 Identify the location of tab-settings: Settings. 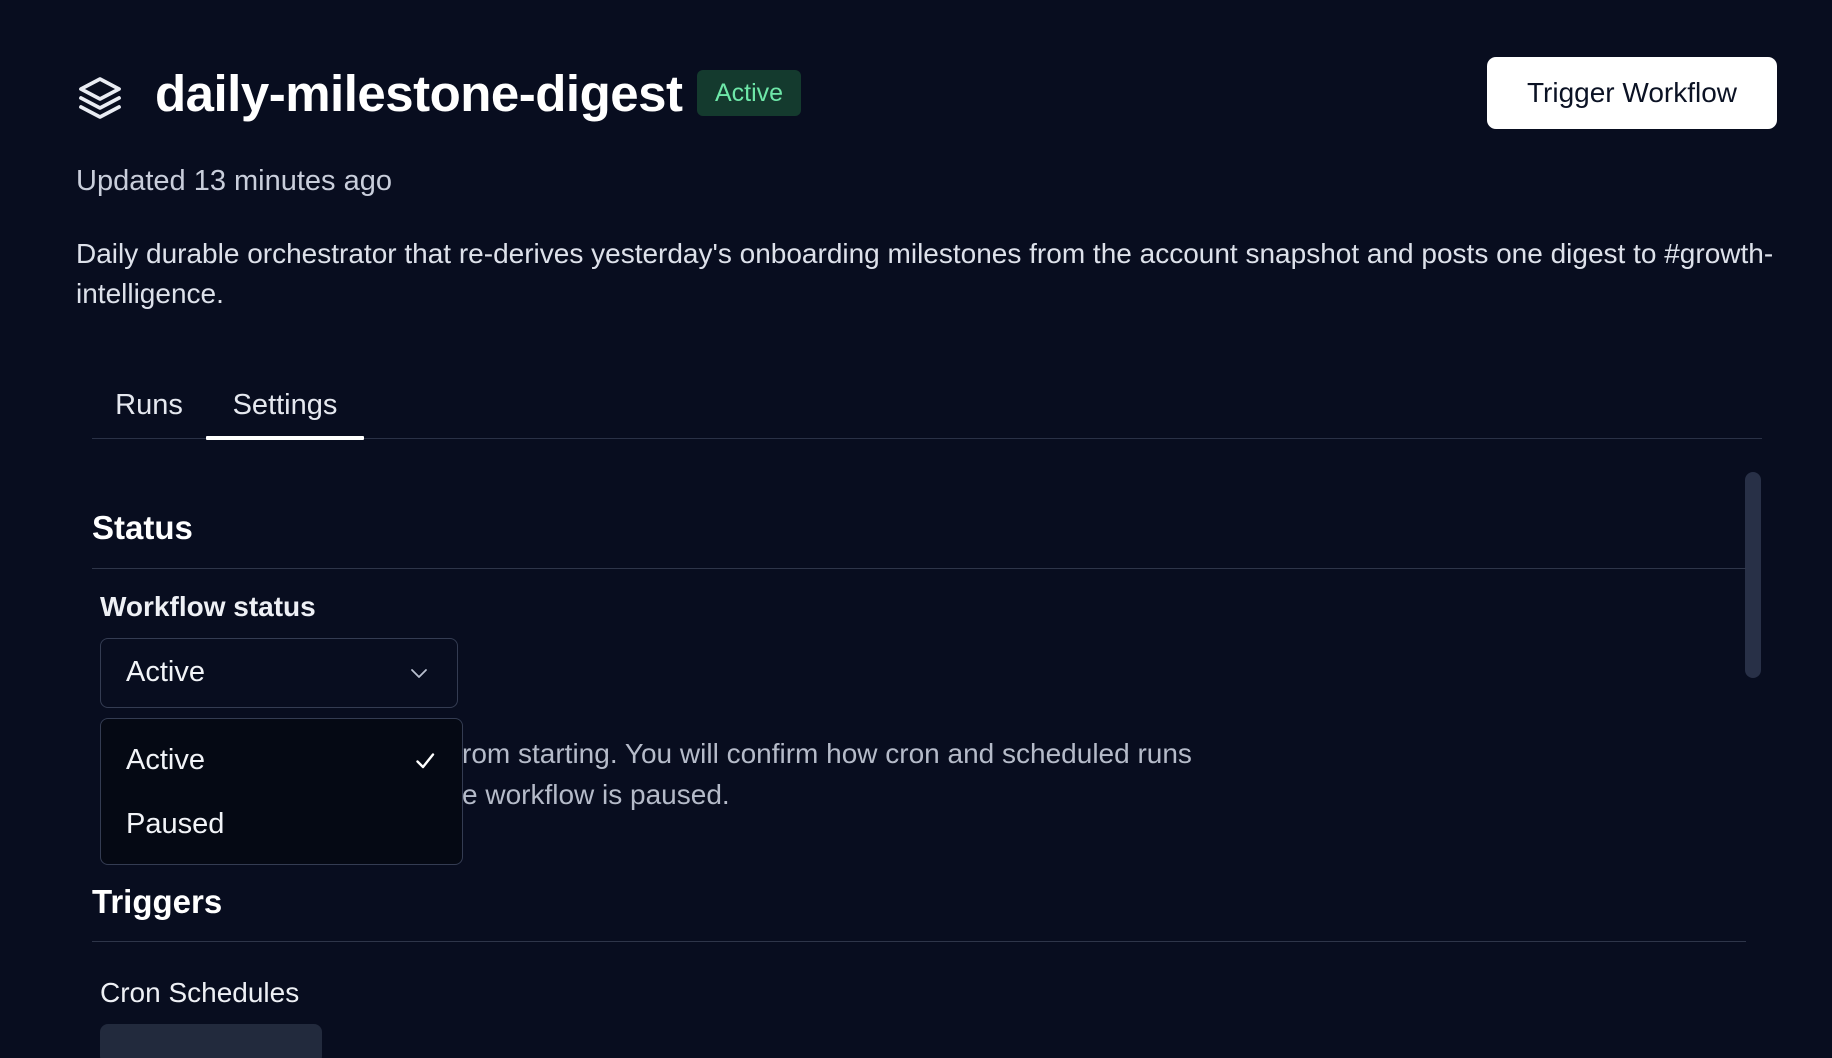
(285, 409).